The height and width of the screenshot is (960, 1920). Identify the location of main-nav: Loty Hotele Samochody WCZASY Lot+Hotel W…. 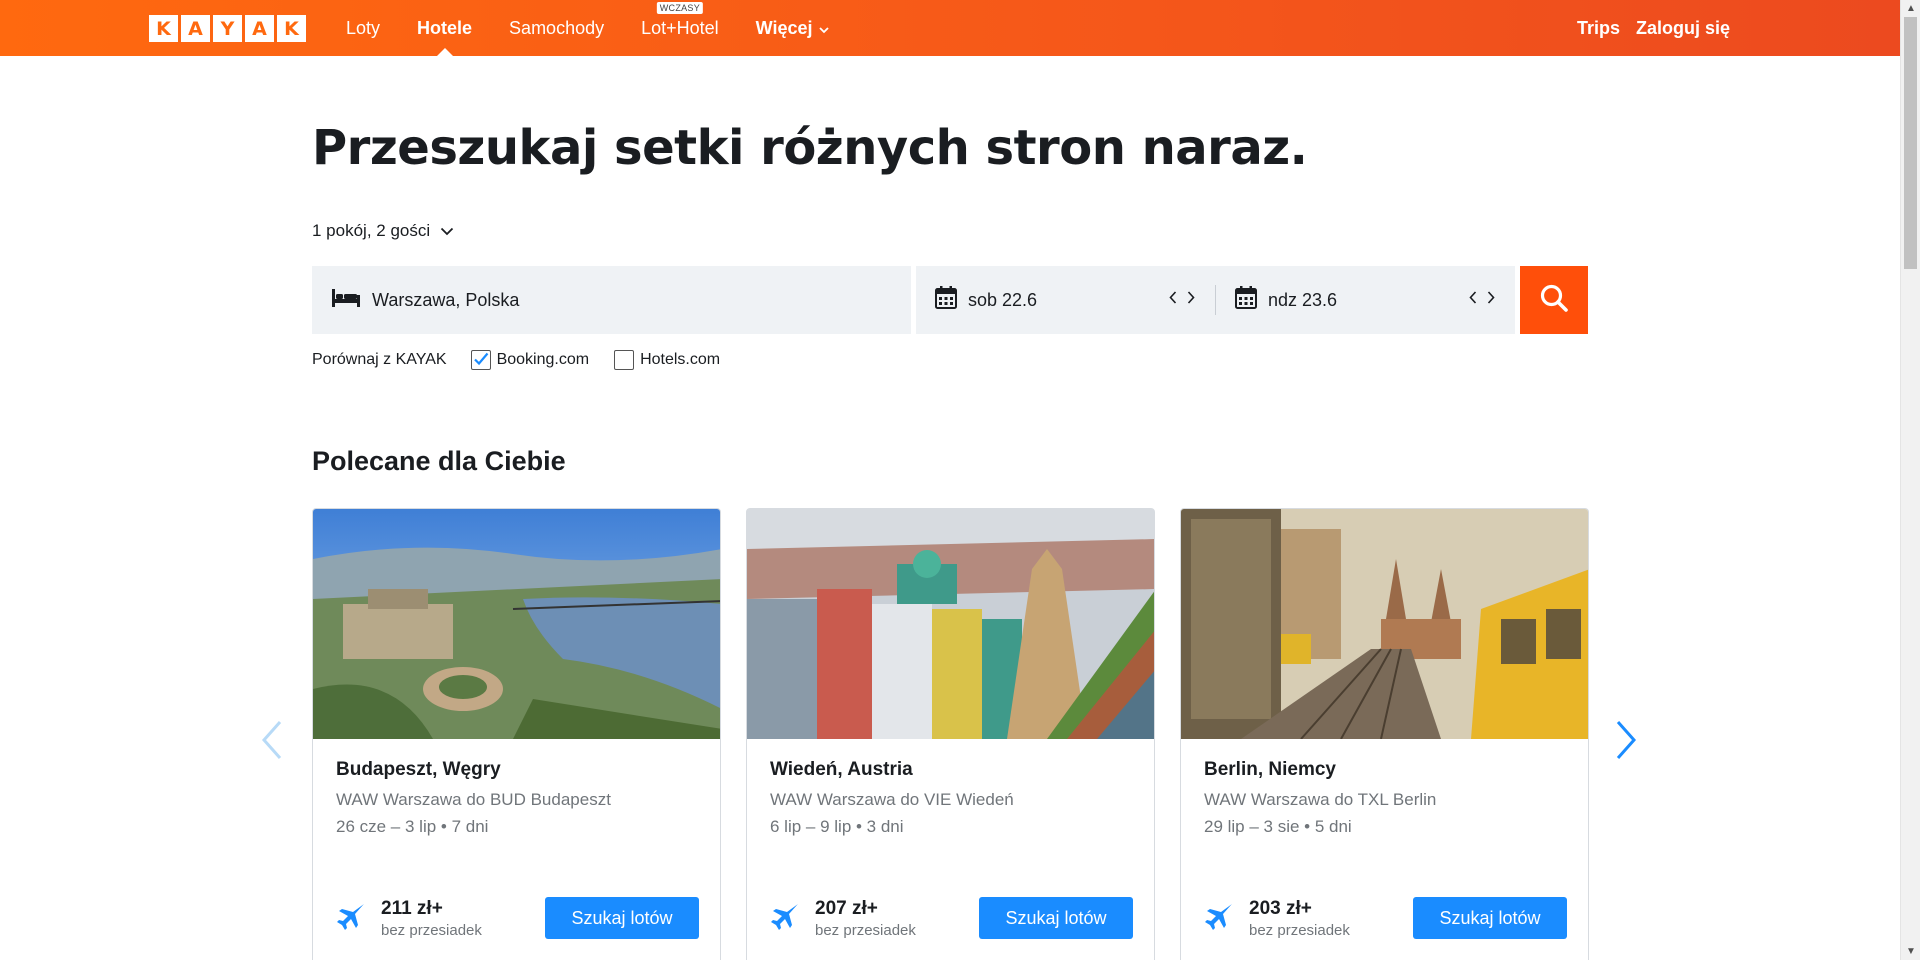
(606, 28).